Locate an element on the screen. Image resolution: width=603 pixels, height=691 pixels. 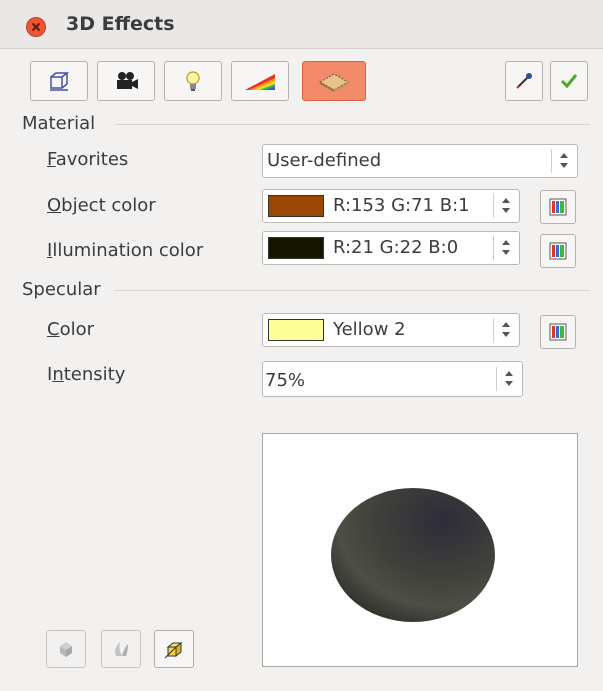
specular-color-mnemonic: C is located at coordinates (53, 329).